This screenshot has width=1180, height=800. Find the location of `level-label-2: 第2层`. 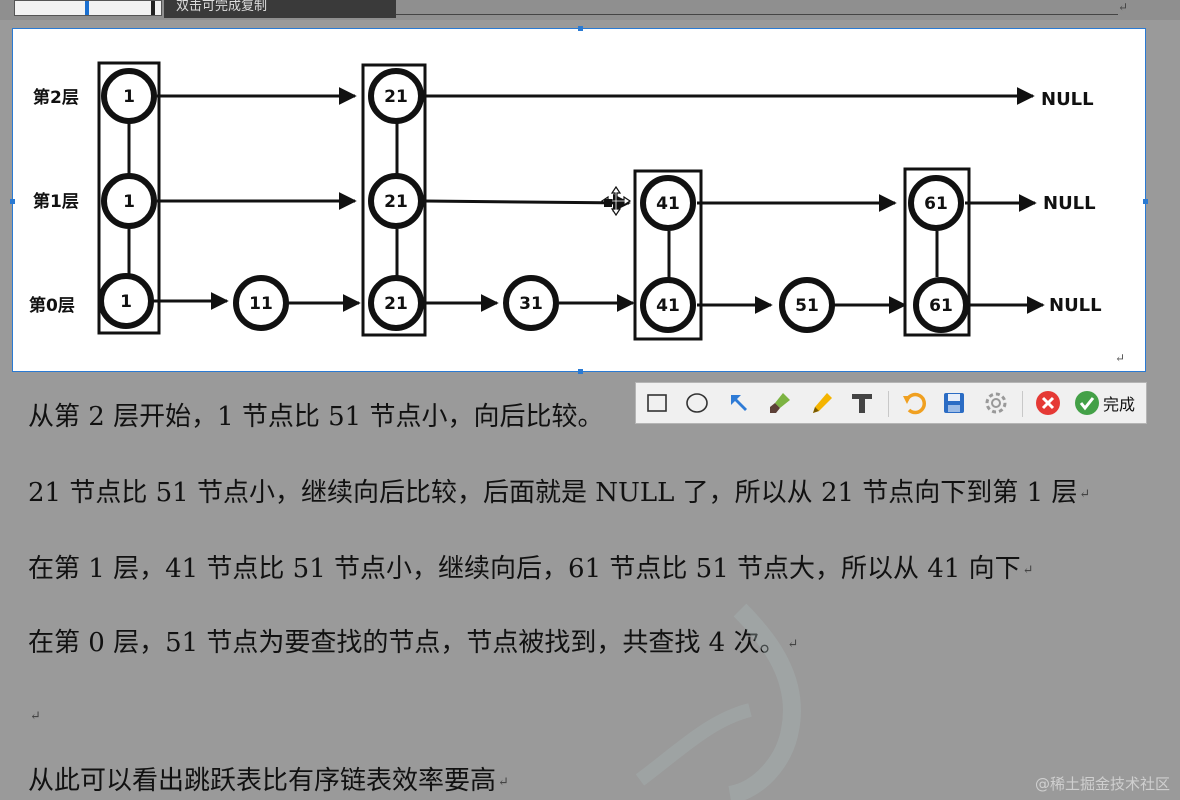

level-label-2: 第2层 is located at coordinates (56, 97).